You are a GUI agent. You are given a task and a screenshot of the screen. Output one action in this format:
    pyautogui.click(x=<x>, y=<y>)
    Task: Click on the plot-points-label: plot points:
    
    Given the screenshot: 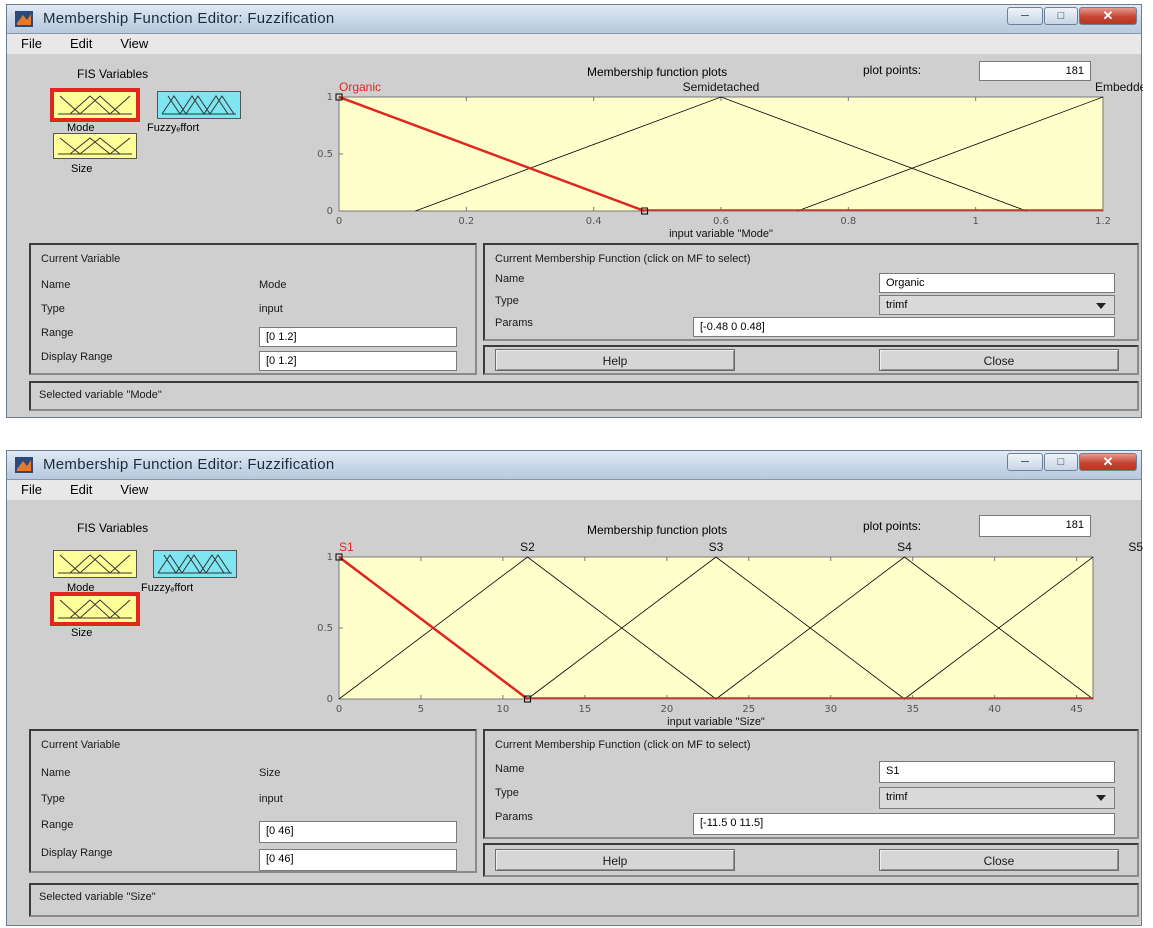 What is the action you would take?
    pyautogui.click(x=892, y=70)
    